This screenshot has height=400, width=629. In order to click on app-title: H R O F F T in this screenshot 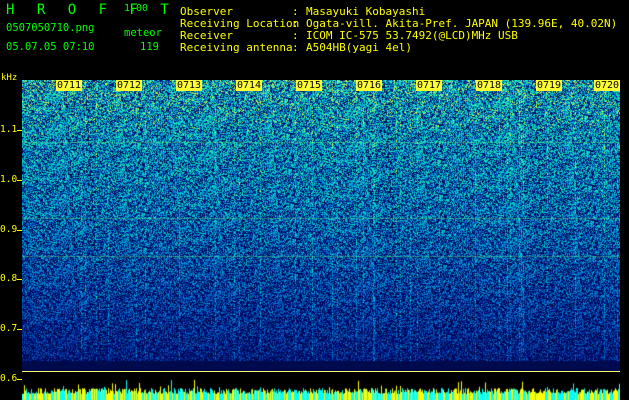, I will do `click(91, 10)`.